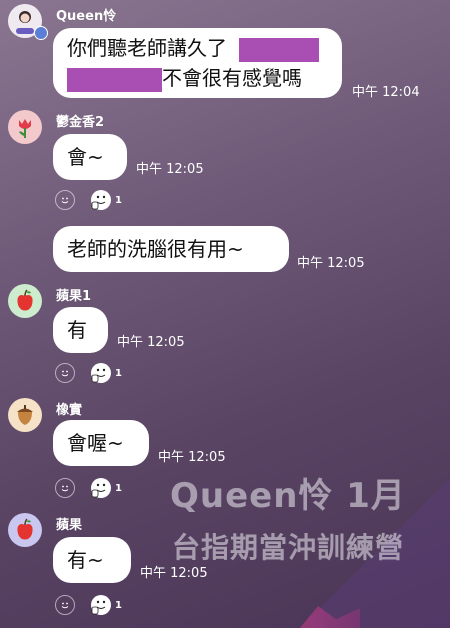  Describe the element at coordinates (80, 122) in the screenshot. I see `sender-name: 鬱金香2` at that location.